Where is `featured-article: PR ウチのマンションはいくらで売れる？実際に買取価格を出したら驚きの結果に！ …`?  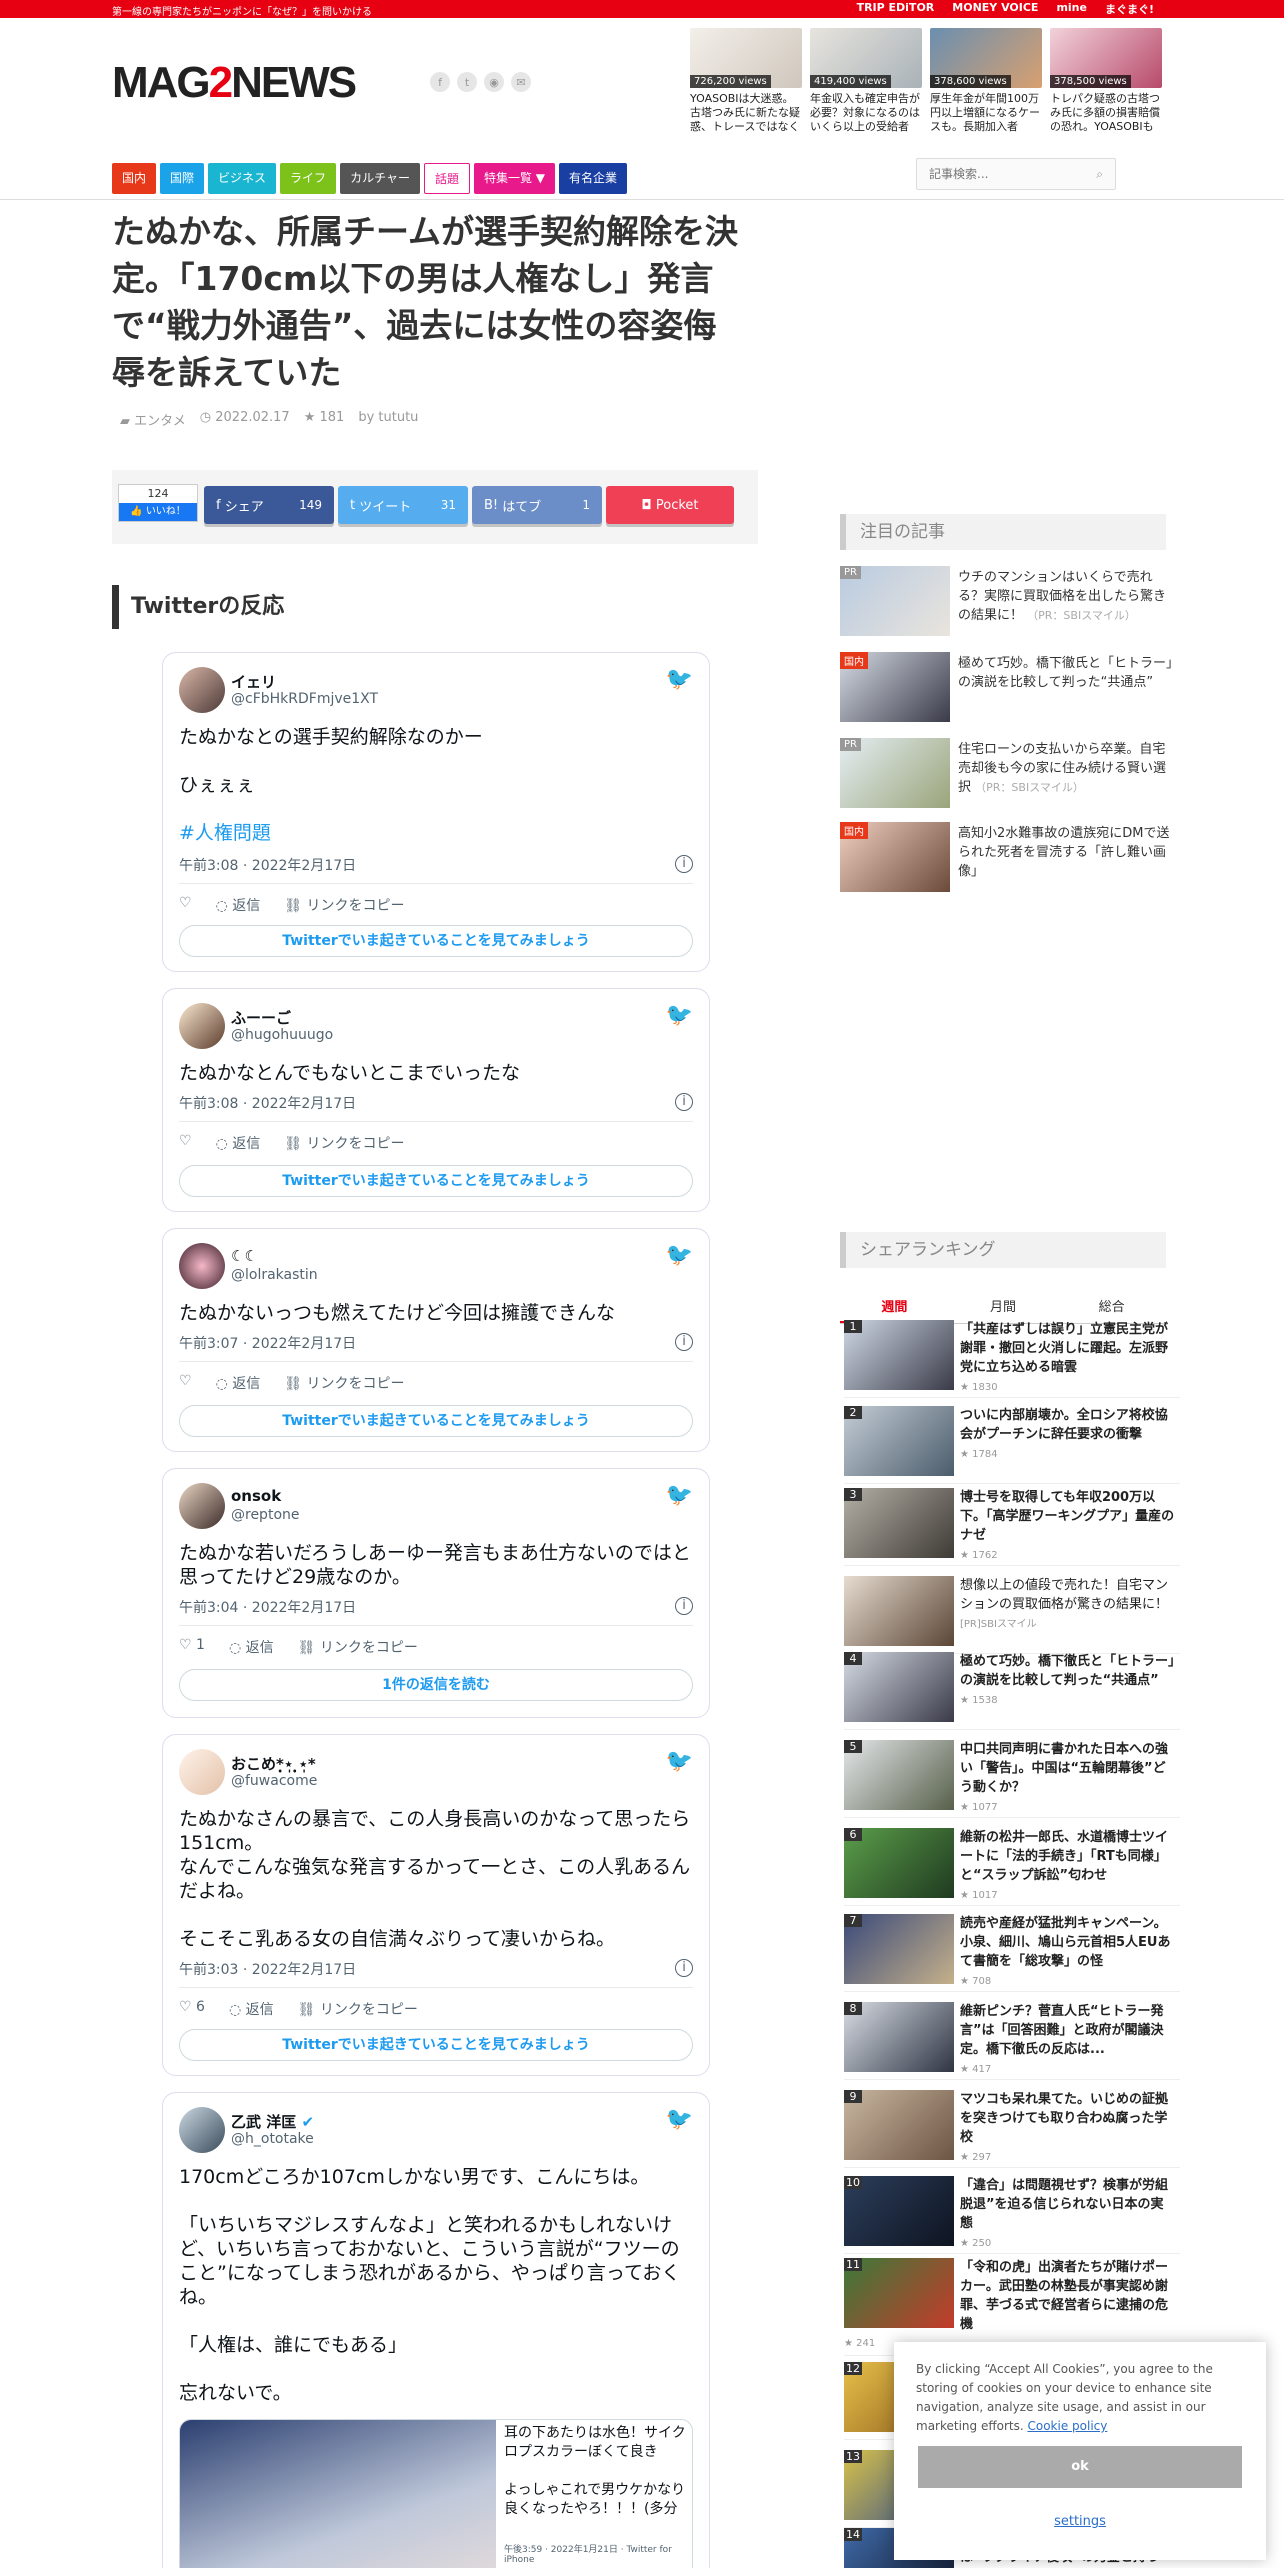 featured-article: PR ウチのマンションはいくらで売れる？実際に買取価格を出したら驚きの結果に！ … is located at coordinates (1010, 603).